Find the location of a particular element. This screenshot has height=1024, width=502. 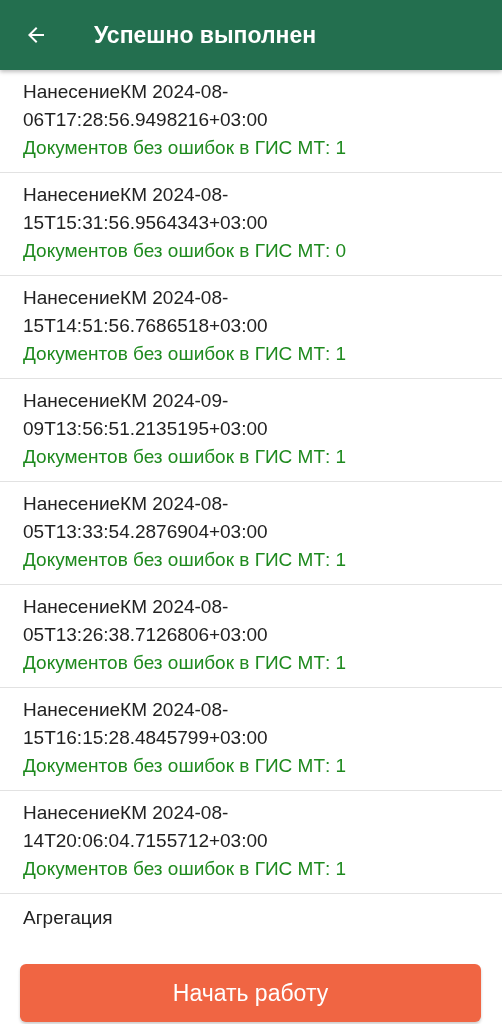

record-title: НанесениеКМ 2024-08-05T13:26:38.7126806+03:00 is located at coordinates (146, 621).